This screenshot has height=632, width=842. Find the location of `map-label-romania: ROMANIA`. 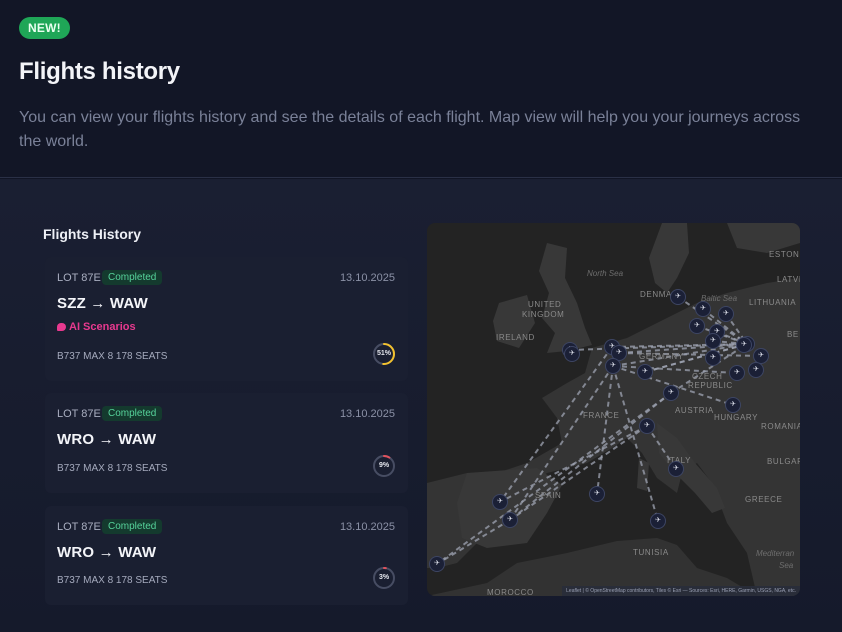

map-label-romania: ROMANIA is located at coordinates (780, 426).